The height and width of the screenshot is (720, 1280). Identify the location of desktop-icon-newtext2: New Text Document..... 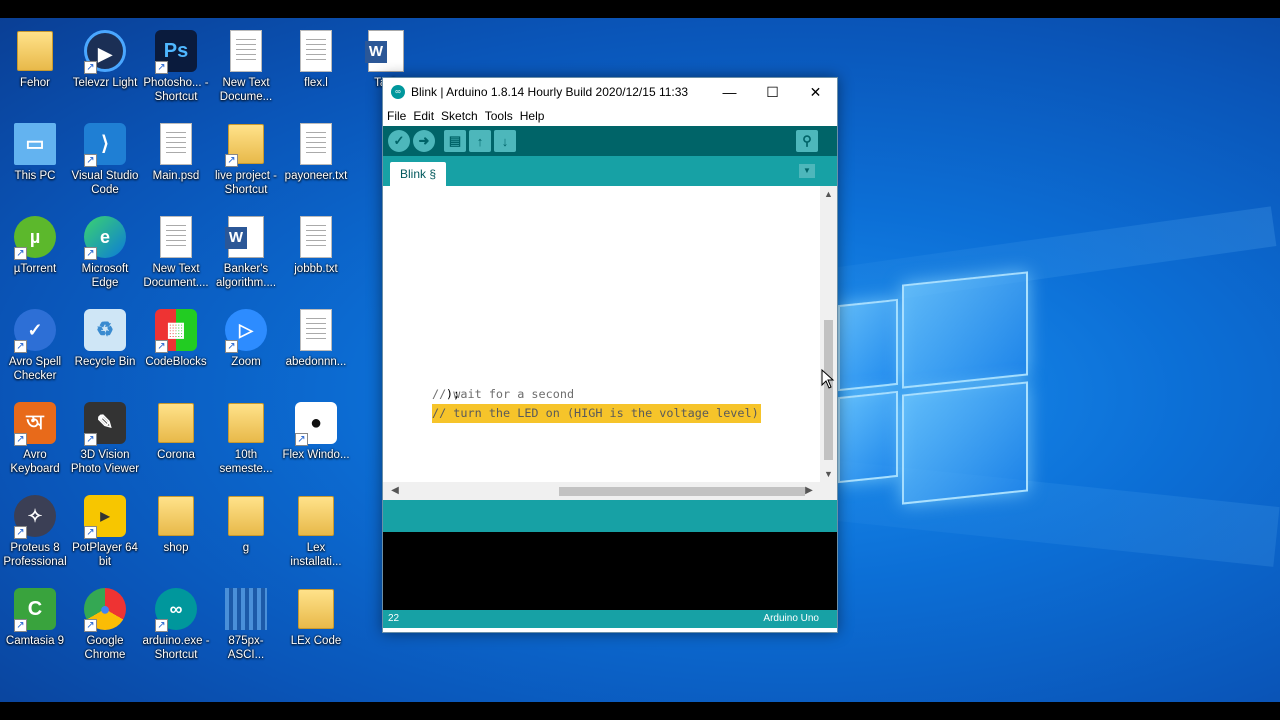
(176, 255).